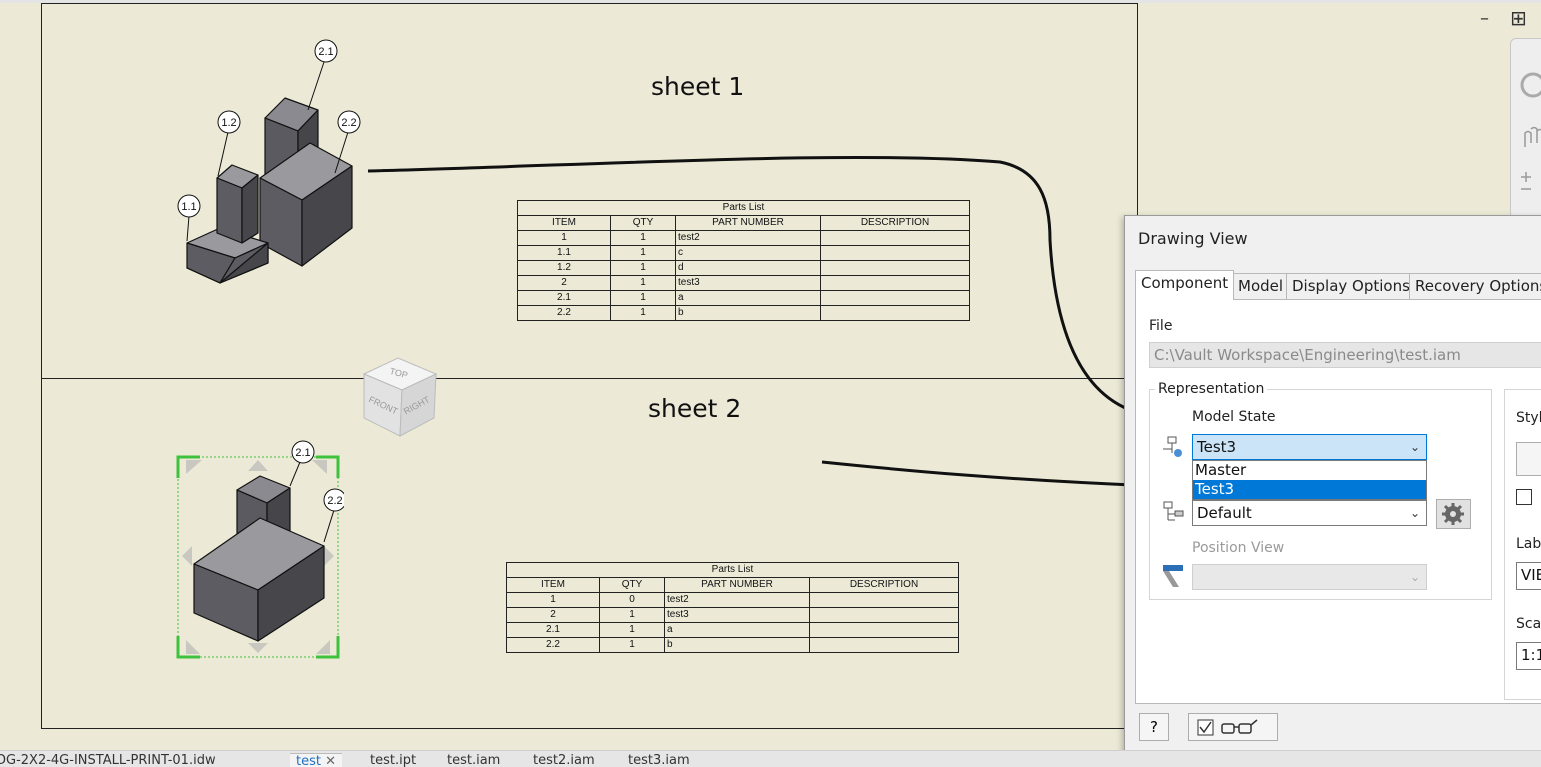 The height and width of the screenshot is (767, 1541). What do you see at coordinates (1532, 137) in the screenshot?
I see `pan-icon` at bounding box center [1532, 137].